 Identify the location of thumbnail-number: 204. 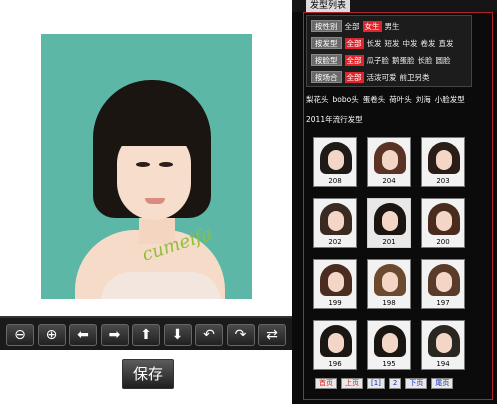
(389, 181).